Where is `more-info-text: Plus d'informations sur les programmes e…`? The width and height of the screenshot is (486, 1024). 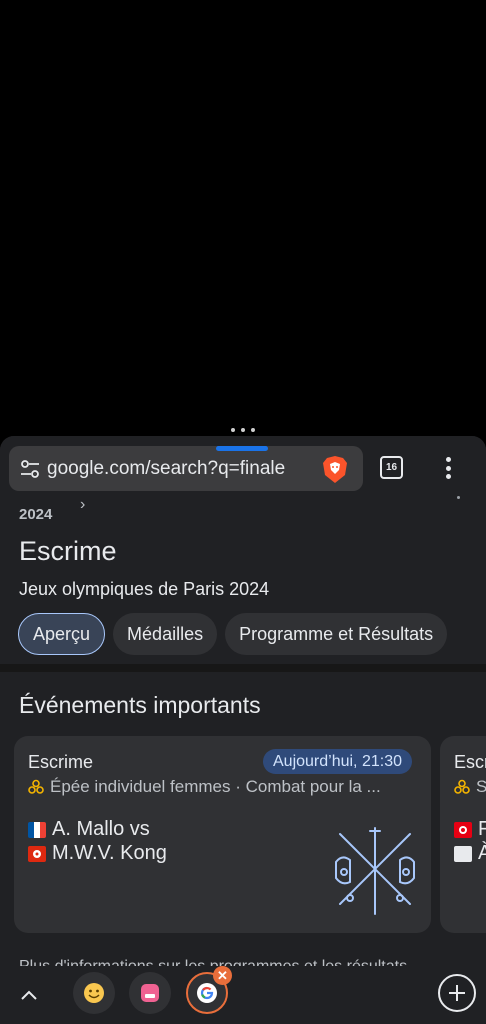
more-info-text: Plus d'informations sur les programmes e… is located at coordinates (213, 962).